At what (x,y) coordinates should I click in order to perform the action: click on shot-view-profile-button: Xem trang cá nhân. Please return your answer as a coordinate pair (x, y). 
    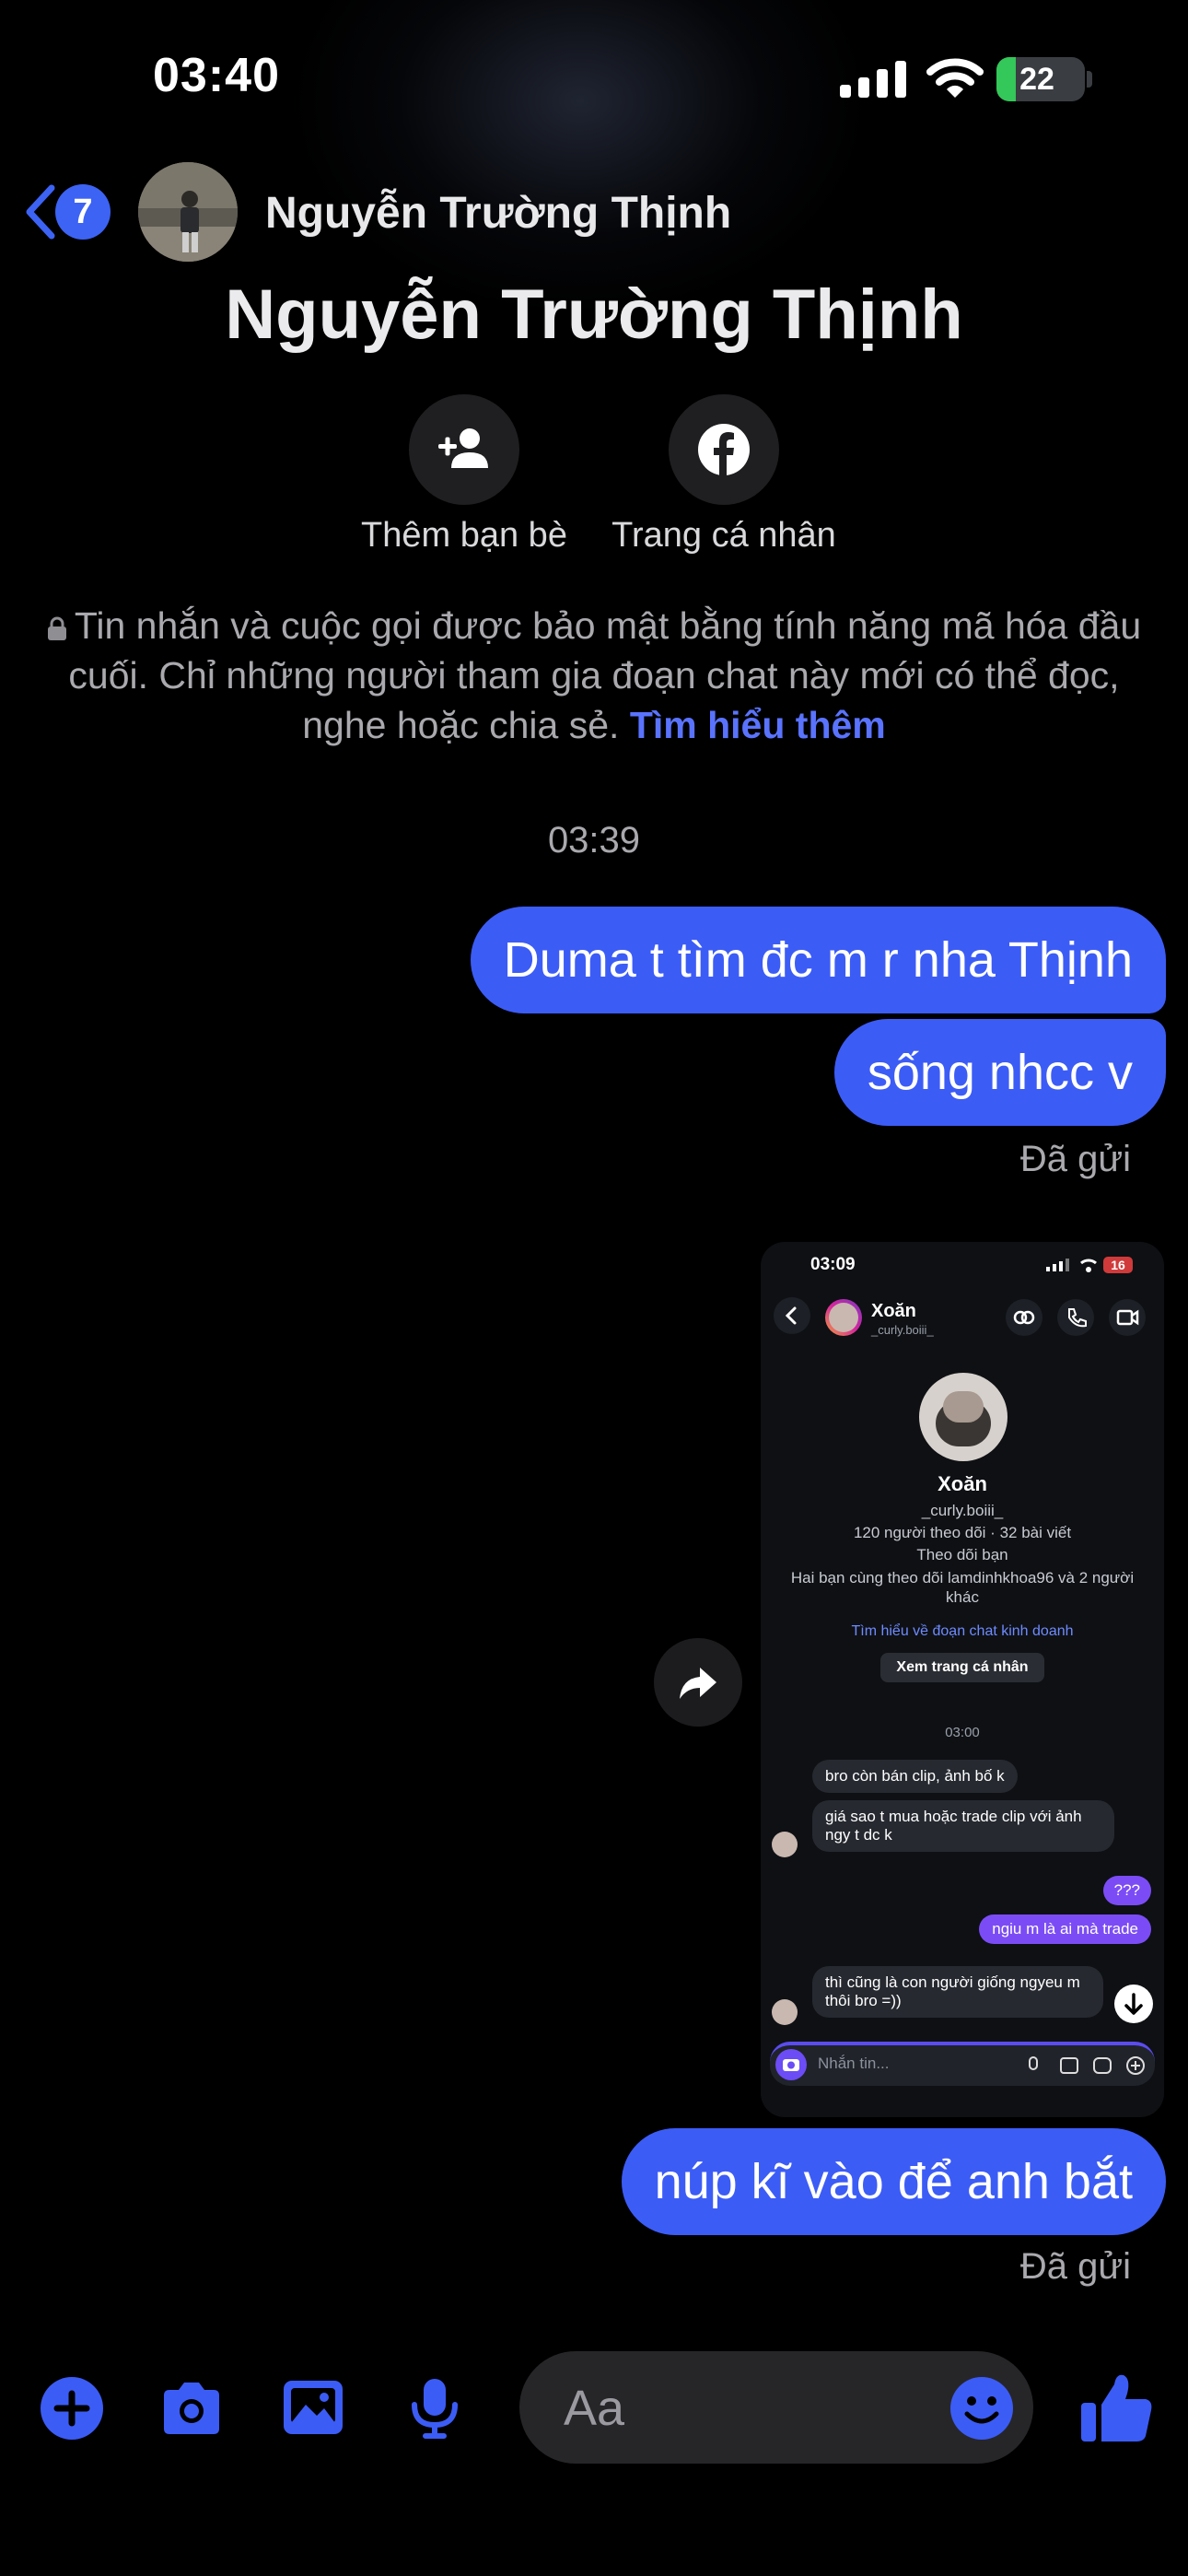
    Looking at the image, I should click on (962, 1667).